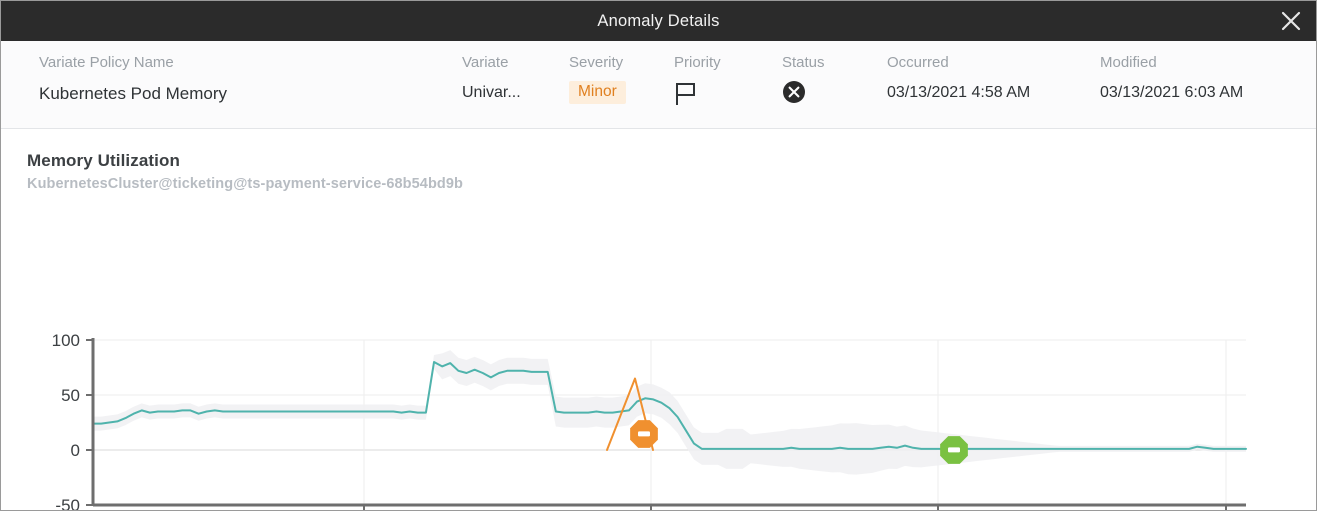  What do you see at coordinates (918, 62) in the screenshot?
I see `info-label-occurred: Occurred` at bounding box center [918, 62].